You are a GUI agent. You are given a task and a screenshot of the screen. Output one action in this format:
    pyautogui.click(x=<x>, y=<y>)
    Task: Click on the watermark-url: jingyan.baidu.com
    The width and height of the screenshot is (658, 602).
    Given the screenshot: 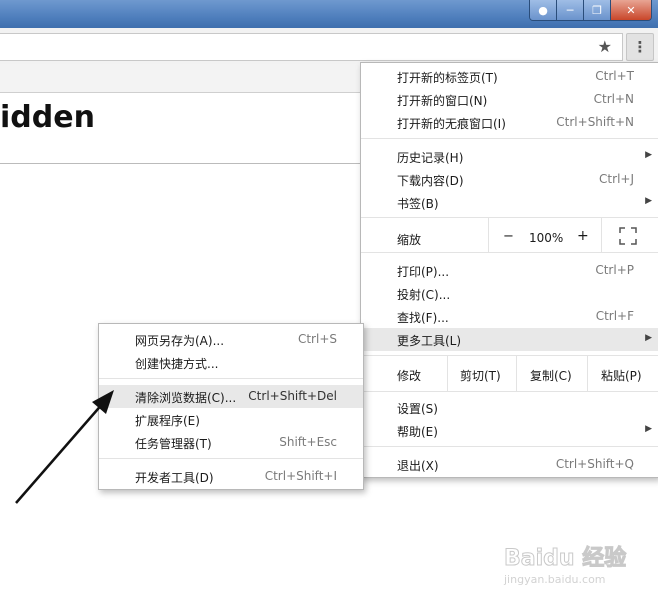 What is the action you would take?
    pyautogui.click(x=555, y=579)
    